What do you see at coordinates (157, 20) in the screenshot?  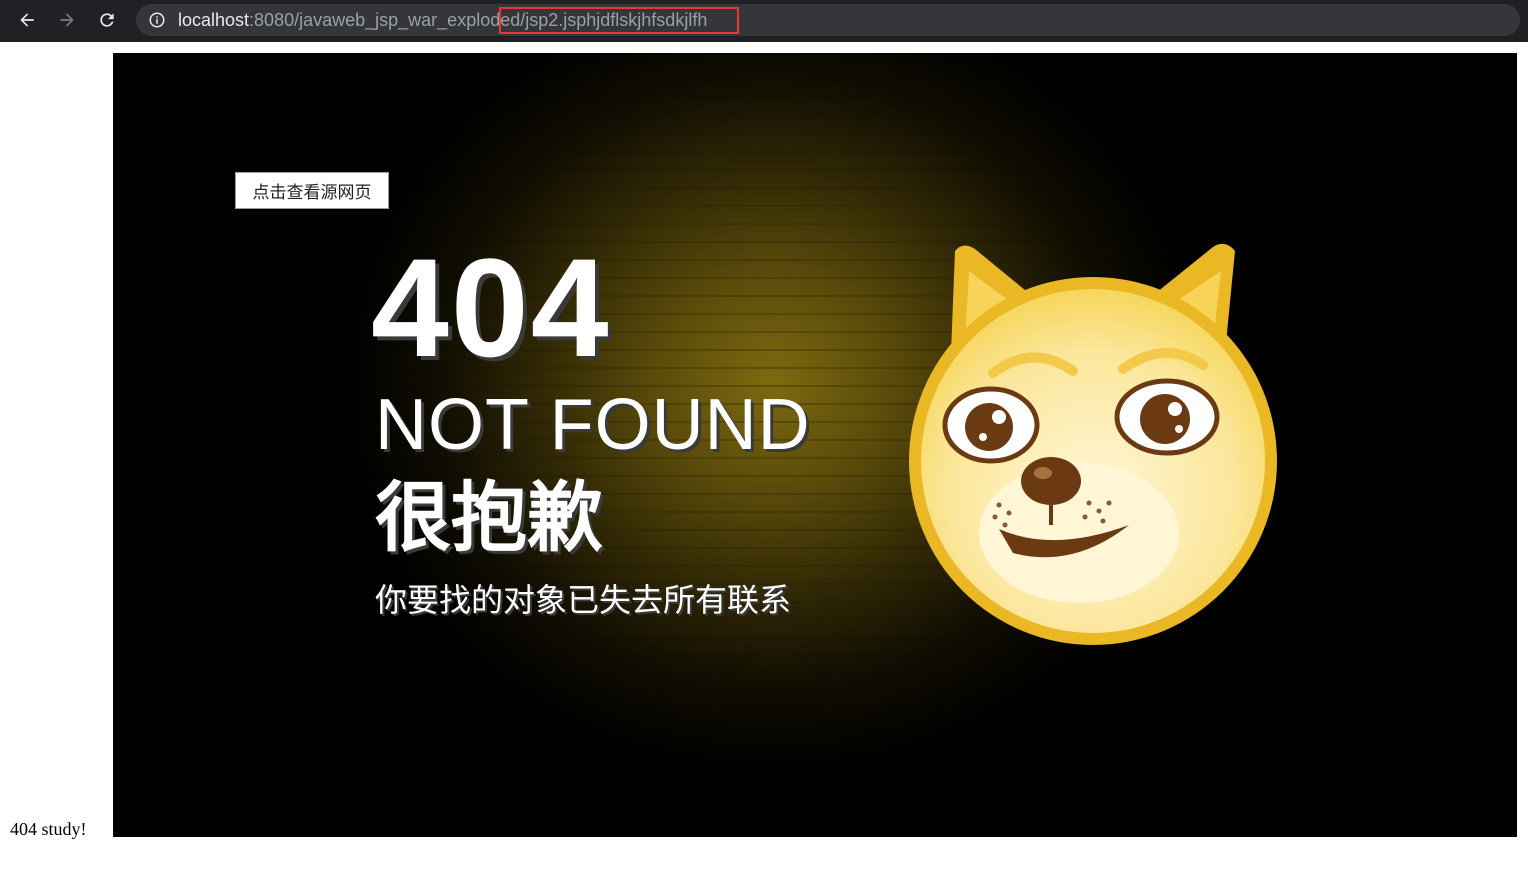 I see `info-icon` at bounding box center [157, 20].